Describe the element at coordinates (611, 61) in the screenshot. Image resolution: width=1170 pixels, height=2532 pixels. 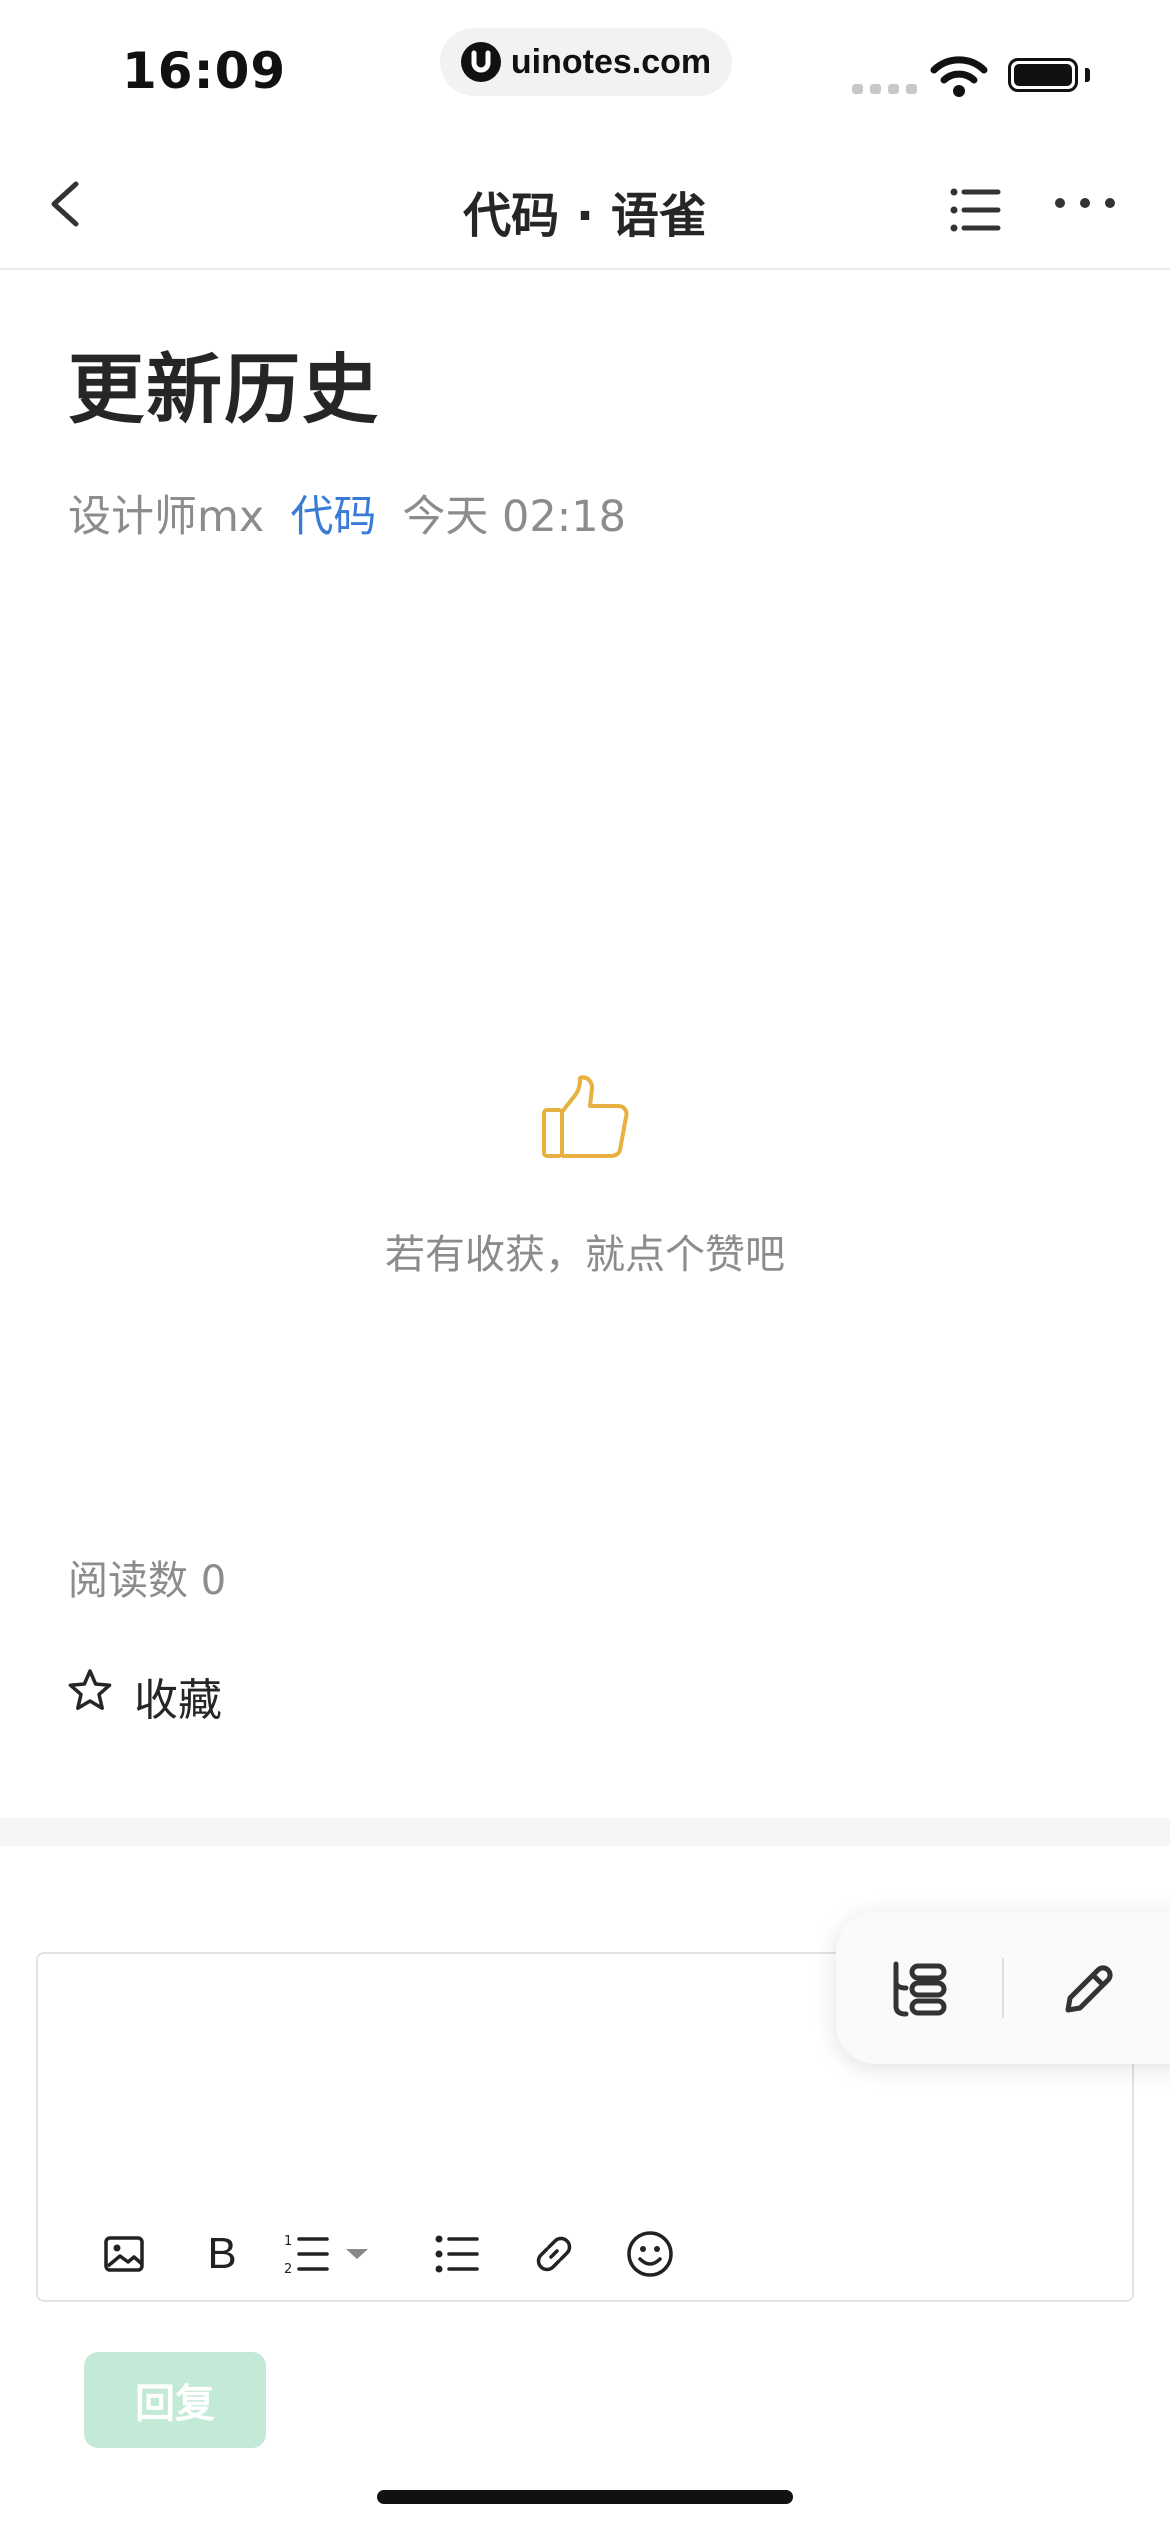
I see `url-text: uinotes.com` at that location.